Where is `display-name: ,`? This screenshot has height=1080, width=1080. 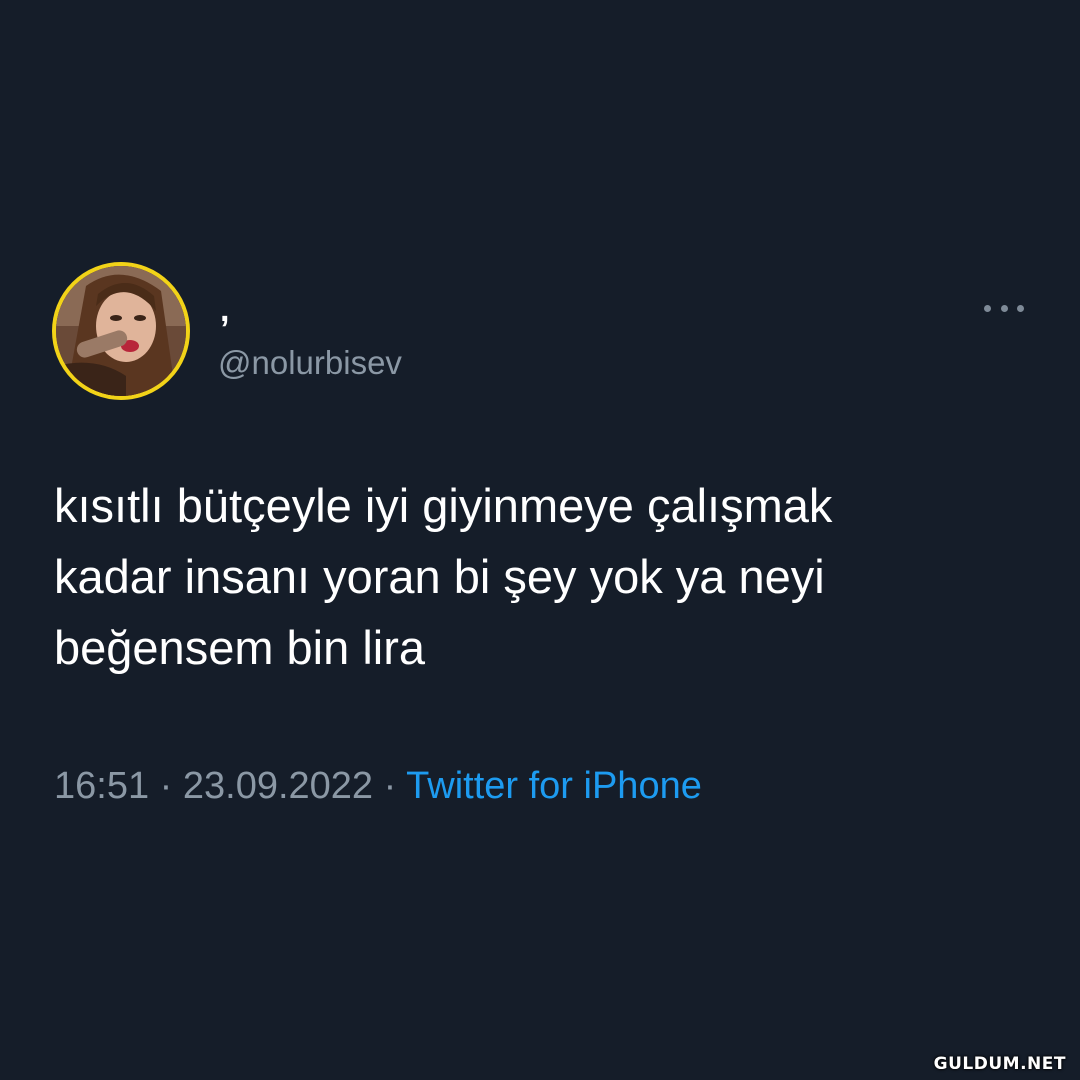
display-name: , is located at coordinates (224, 310).